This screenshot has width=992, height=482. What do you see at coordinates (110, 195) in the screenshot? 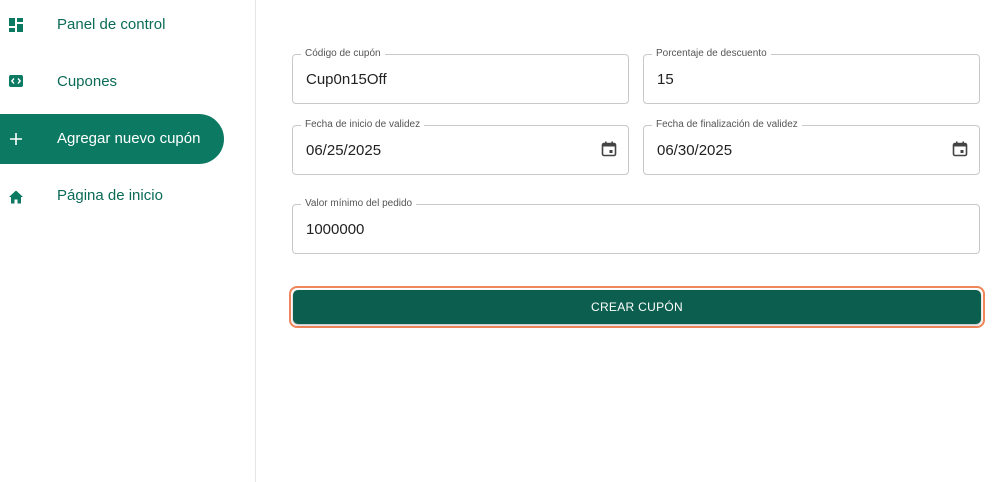
I see `sidebar-item-label: Página de inicio` at bounding box center [110, 195].